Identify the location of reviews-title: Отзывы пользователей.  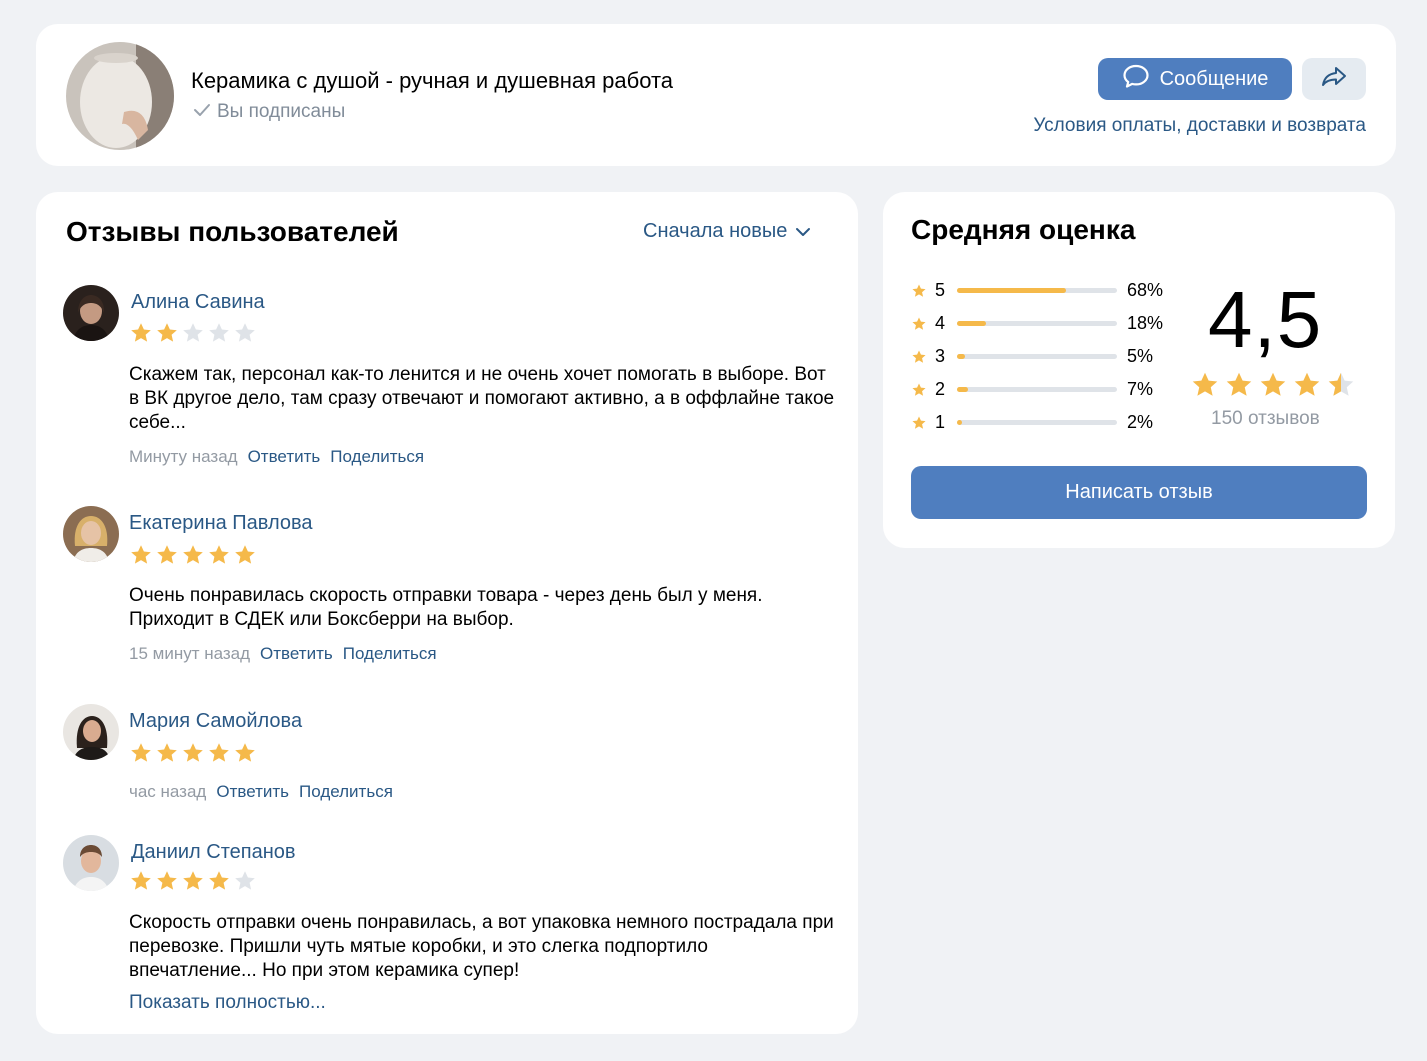
(232, 231).